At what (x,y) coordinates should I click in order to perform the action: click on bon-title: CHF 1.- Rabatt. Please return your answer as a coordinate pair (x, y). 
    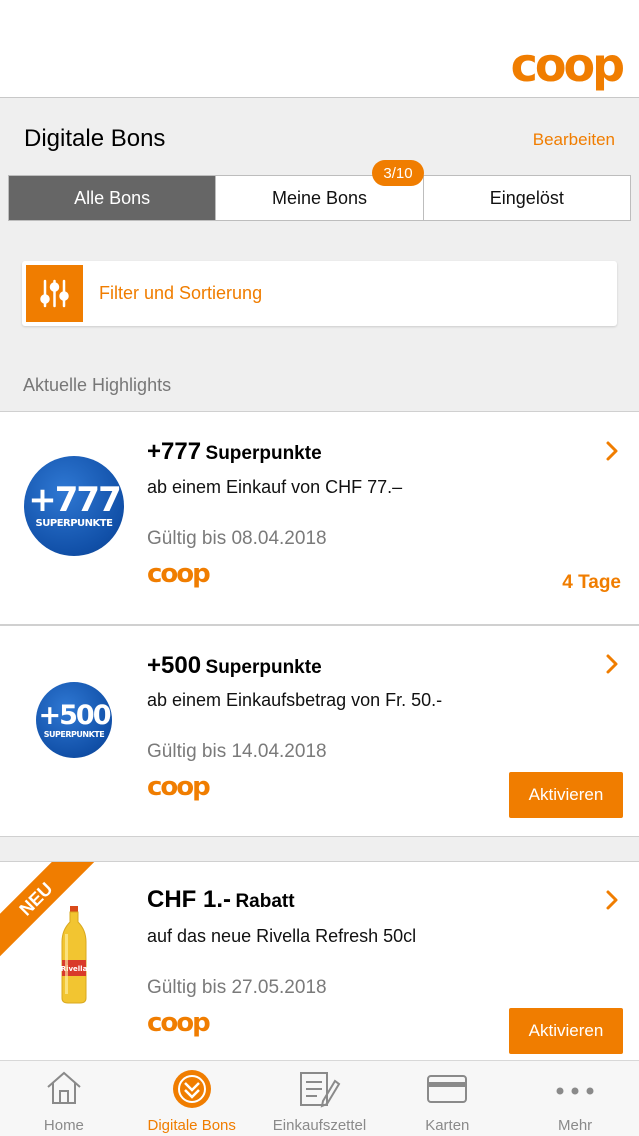
    Looking at the image, I should click on (221, 899).